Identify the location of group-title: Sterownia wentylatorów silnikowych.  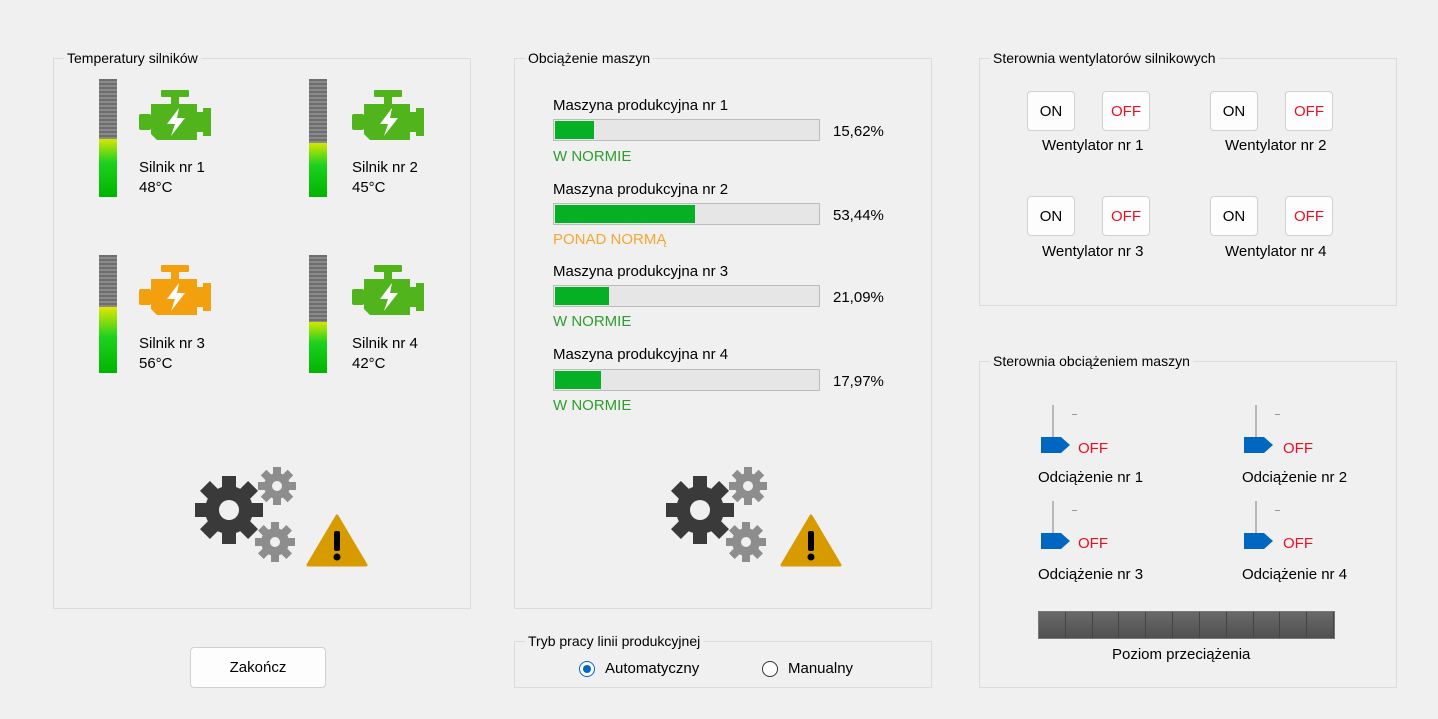
(1104, 58).